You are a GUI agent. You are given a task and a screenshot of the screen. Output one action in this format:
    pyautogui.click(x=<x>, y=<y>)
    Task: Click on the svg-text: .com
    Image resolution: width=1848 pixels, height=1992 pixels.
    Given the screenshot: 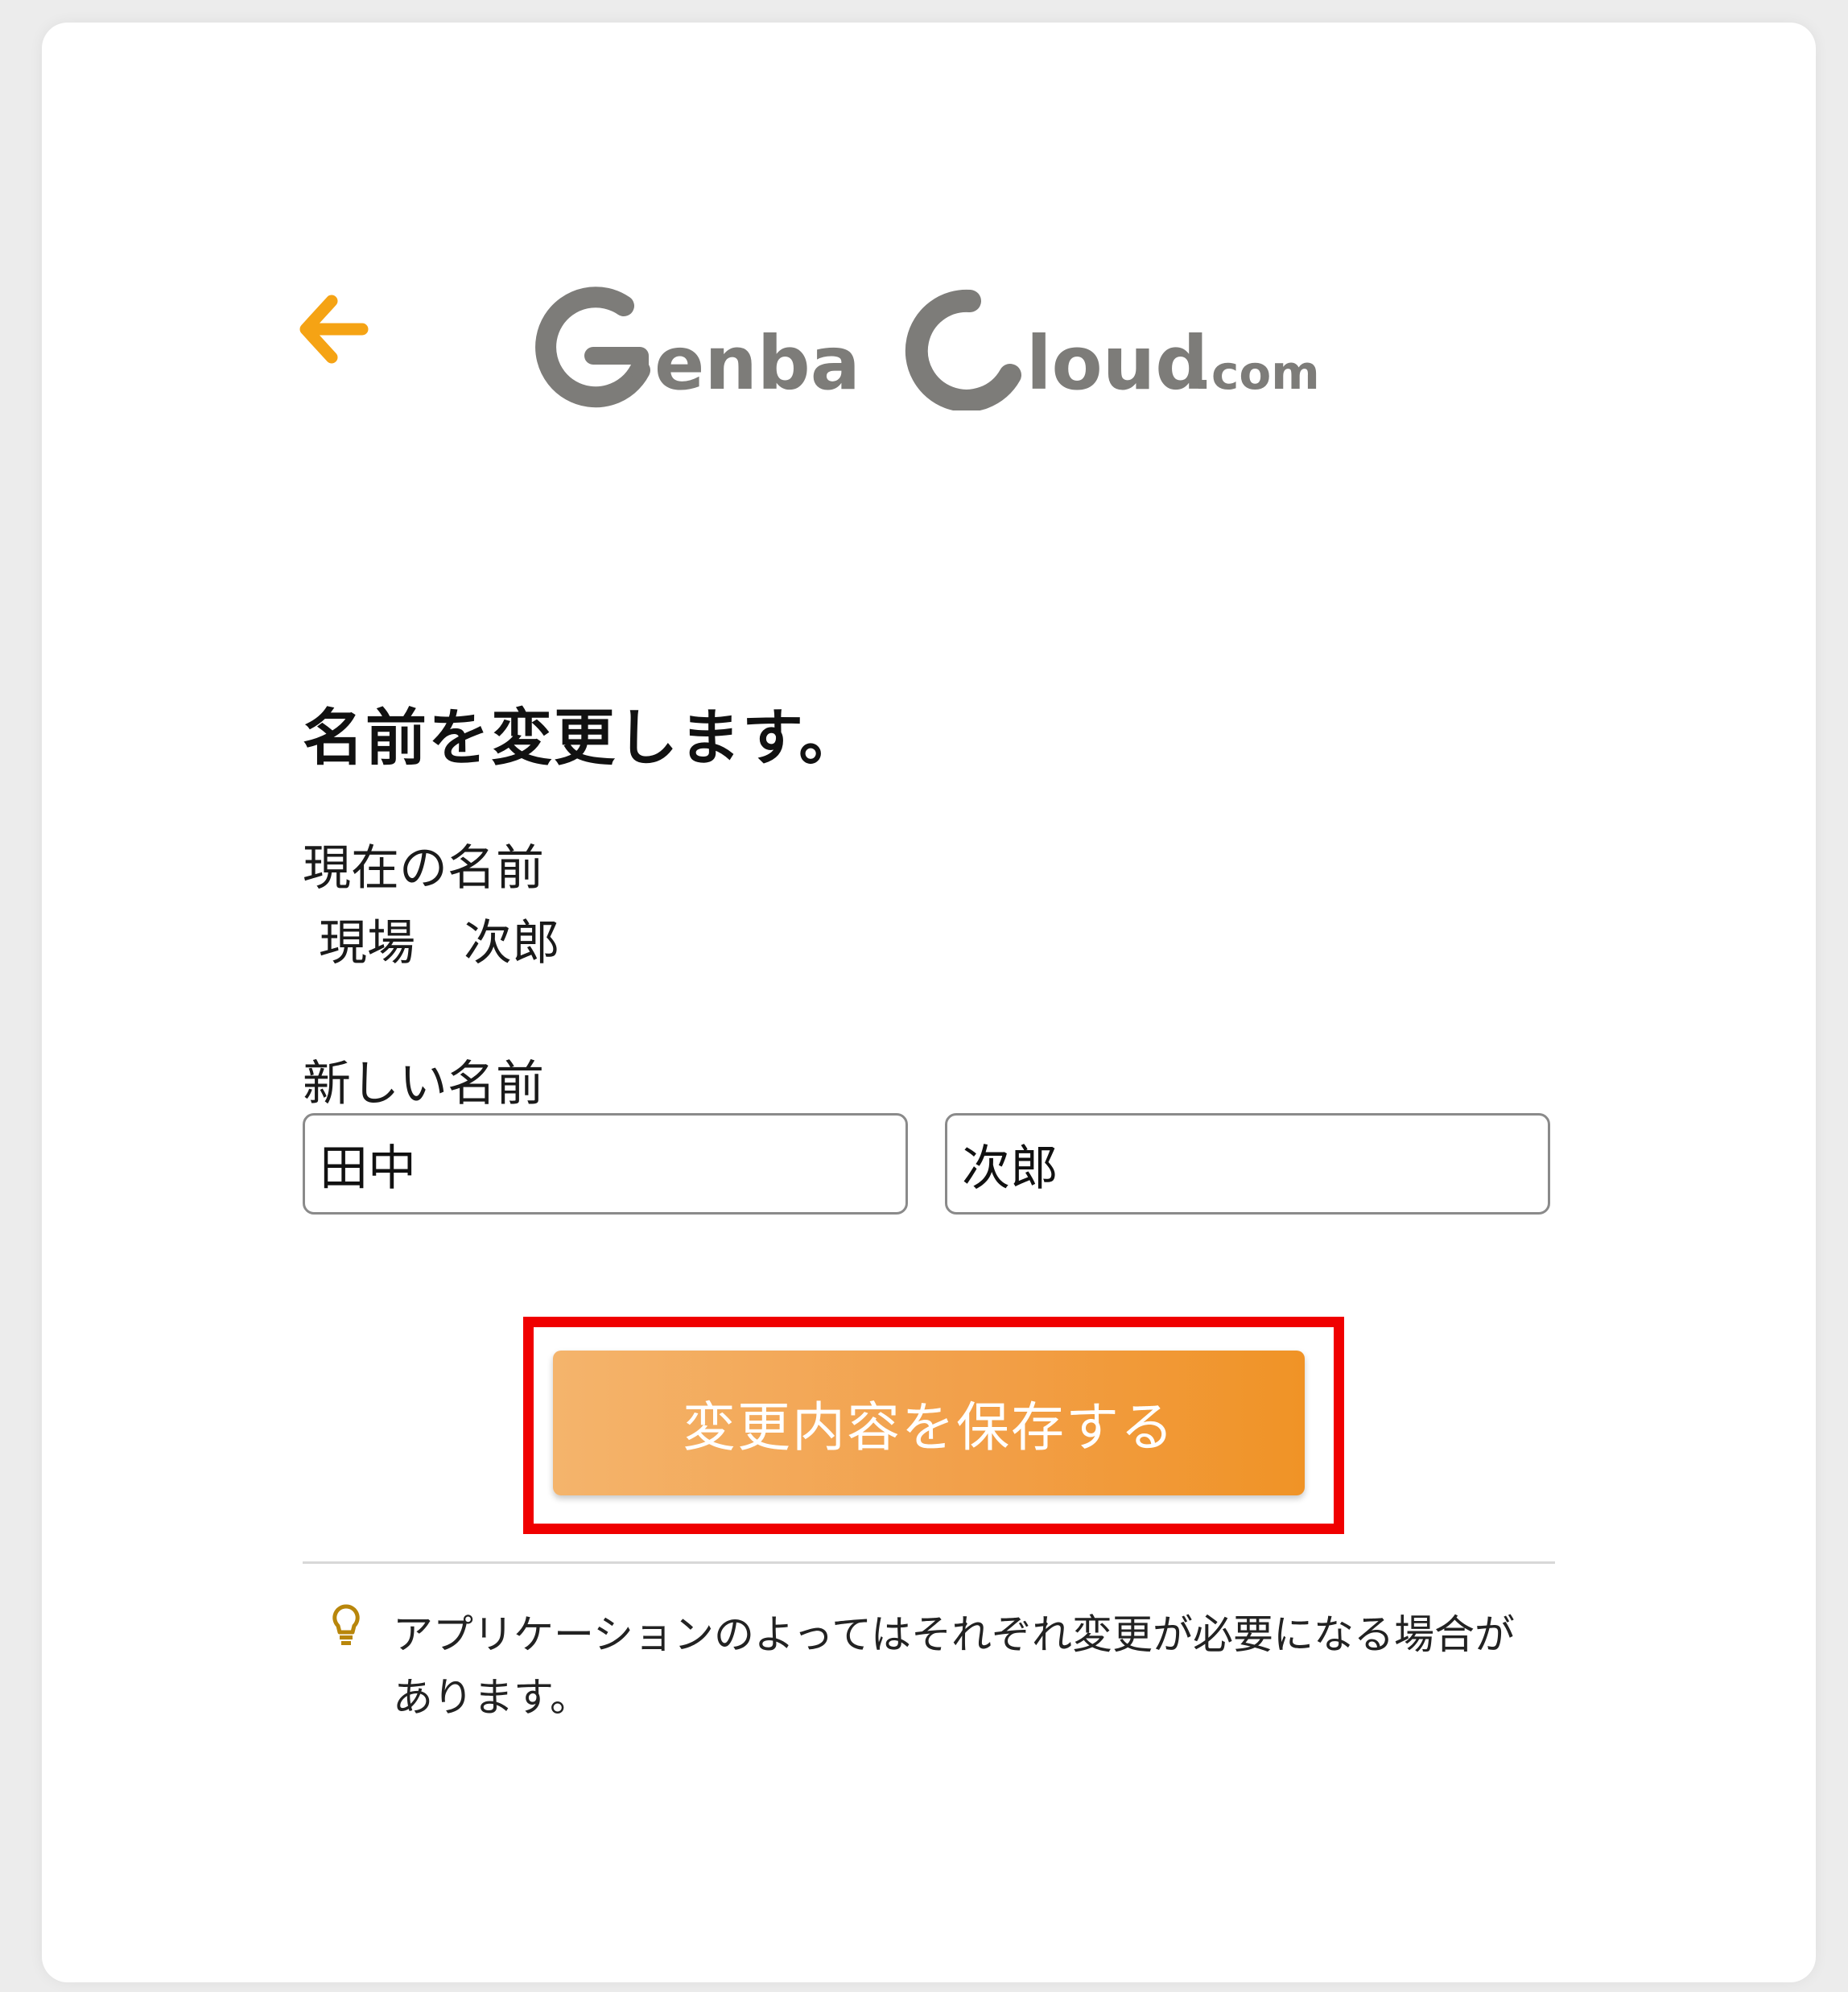 What is the action you would take?
    pyautogui.click(x=1257, y=372)
    